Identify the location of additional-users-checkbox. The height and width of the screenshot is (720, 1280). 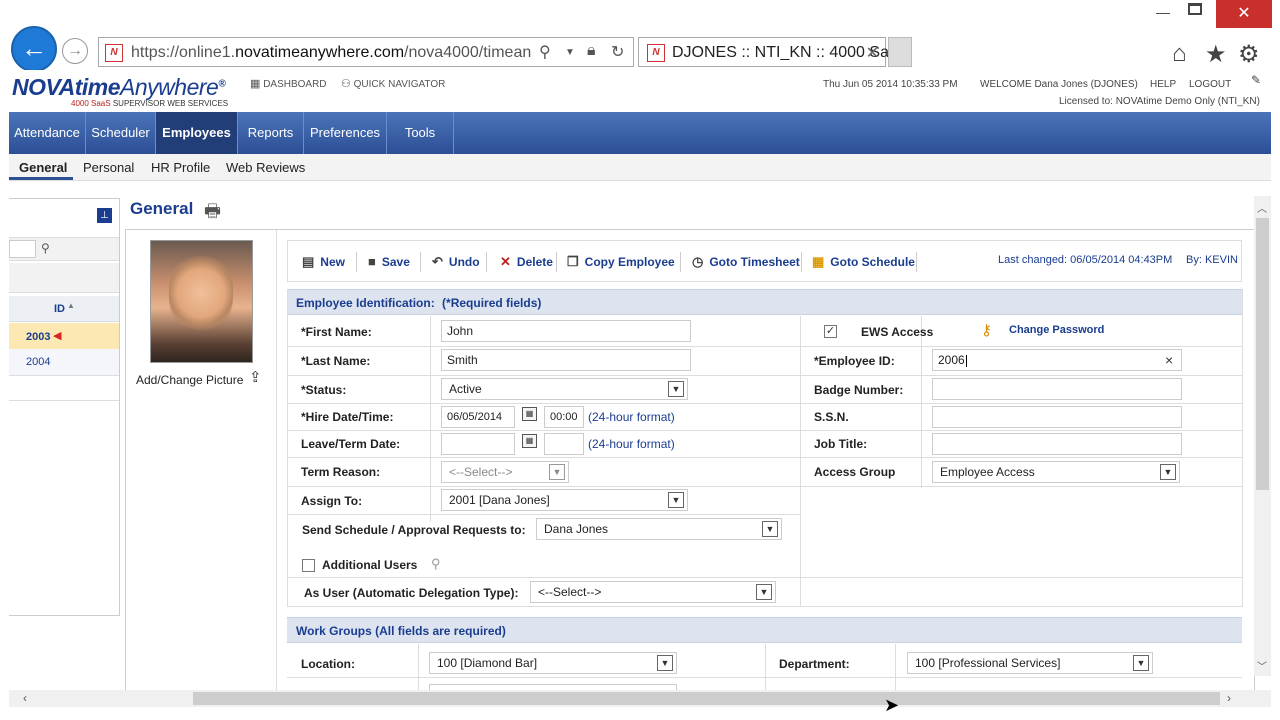
(308, 565).